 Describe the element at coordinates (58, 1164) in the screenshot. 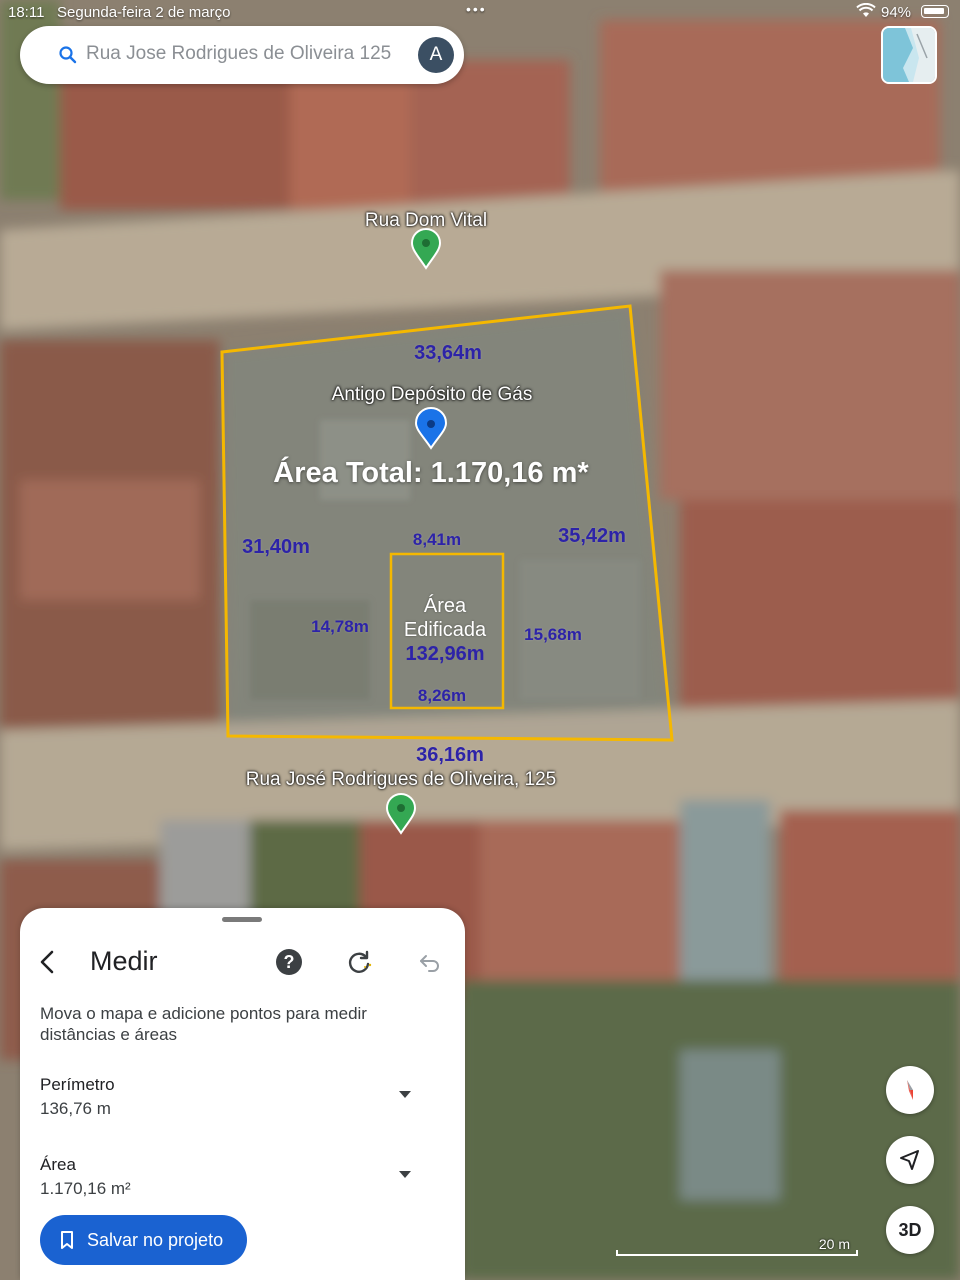

I see `area-label: Área` at that location.